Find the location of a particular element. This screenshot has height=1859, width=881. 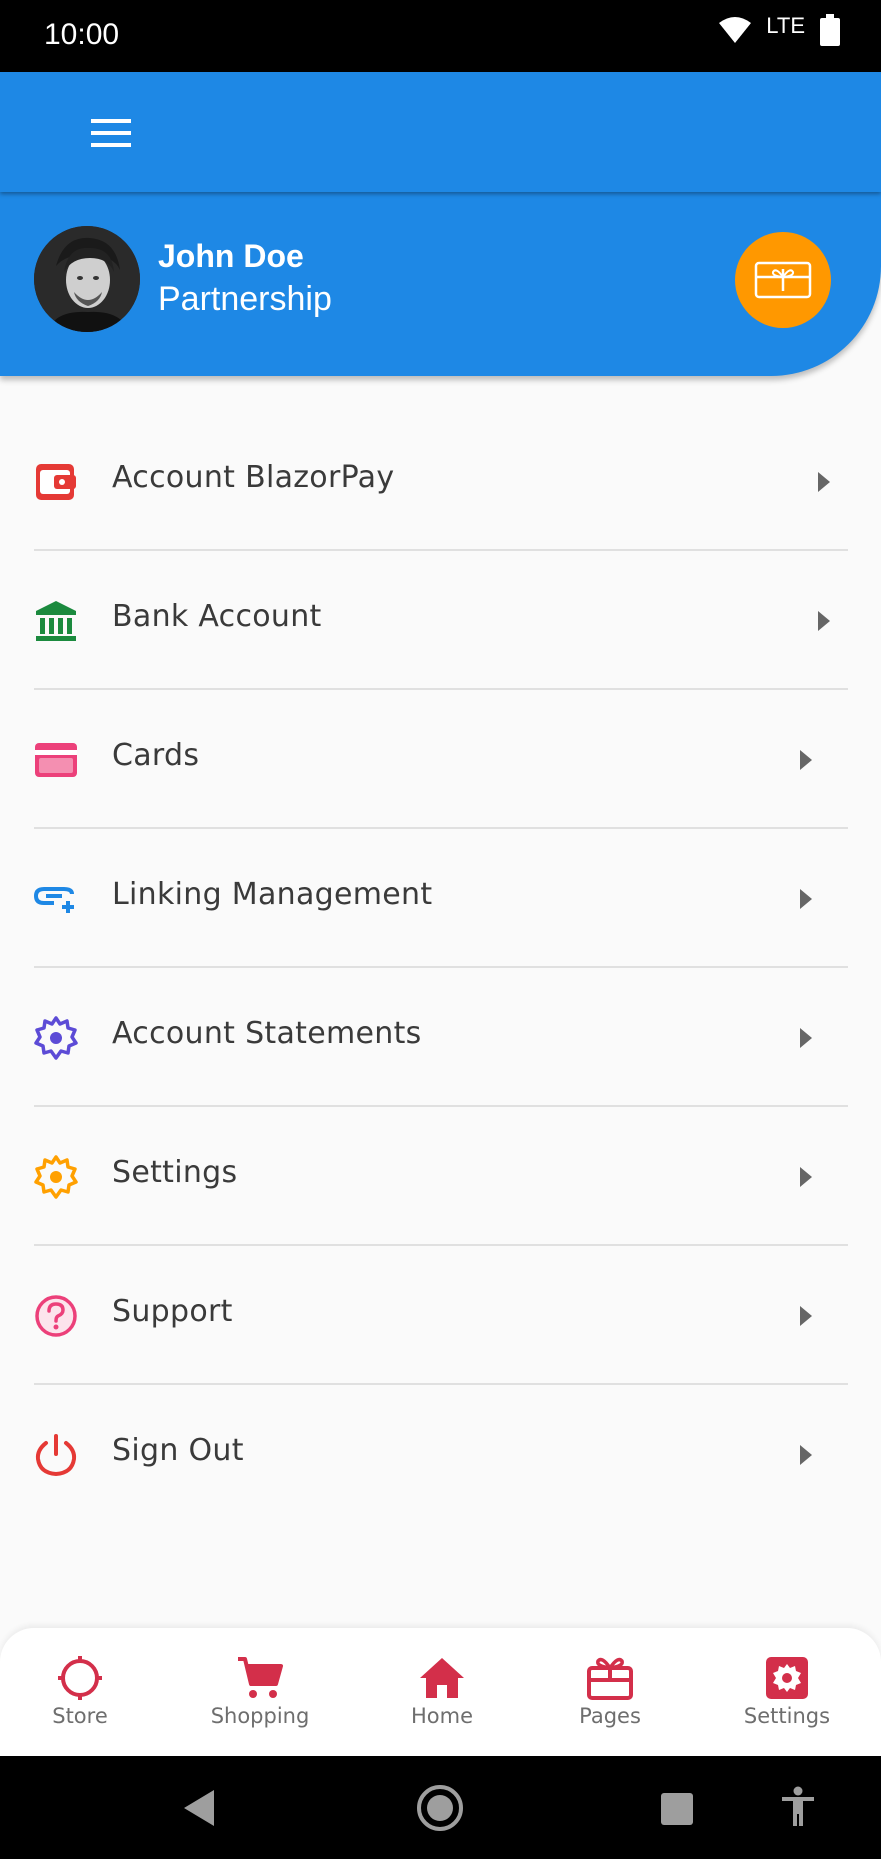

power-icon is located at coordinates (56, 1455).